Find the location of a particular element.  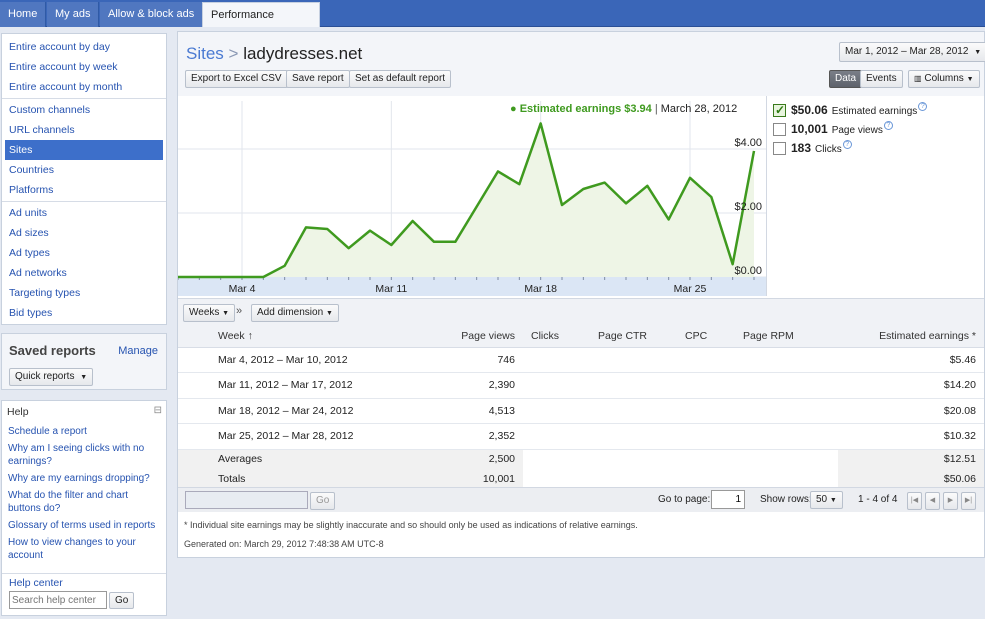

nav-entire-account-by-week: Entire account by week is located at coordinates (84, 67).